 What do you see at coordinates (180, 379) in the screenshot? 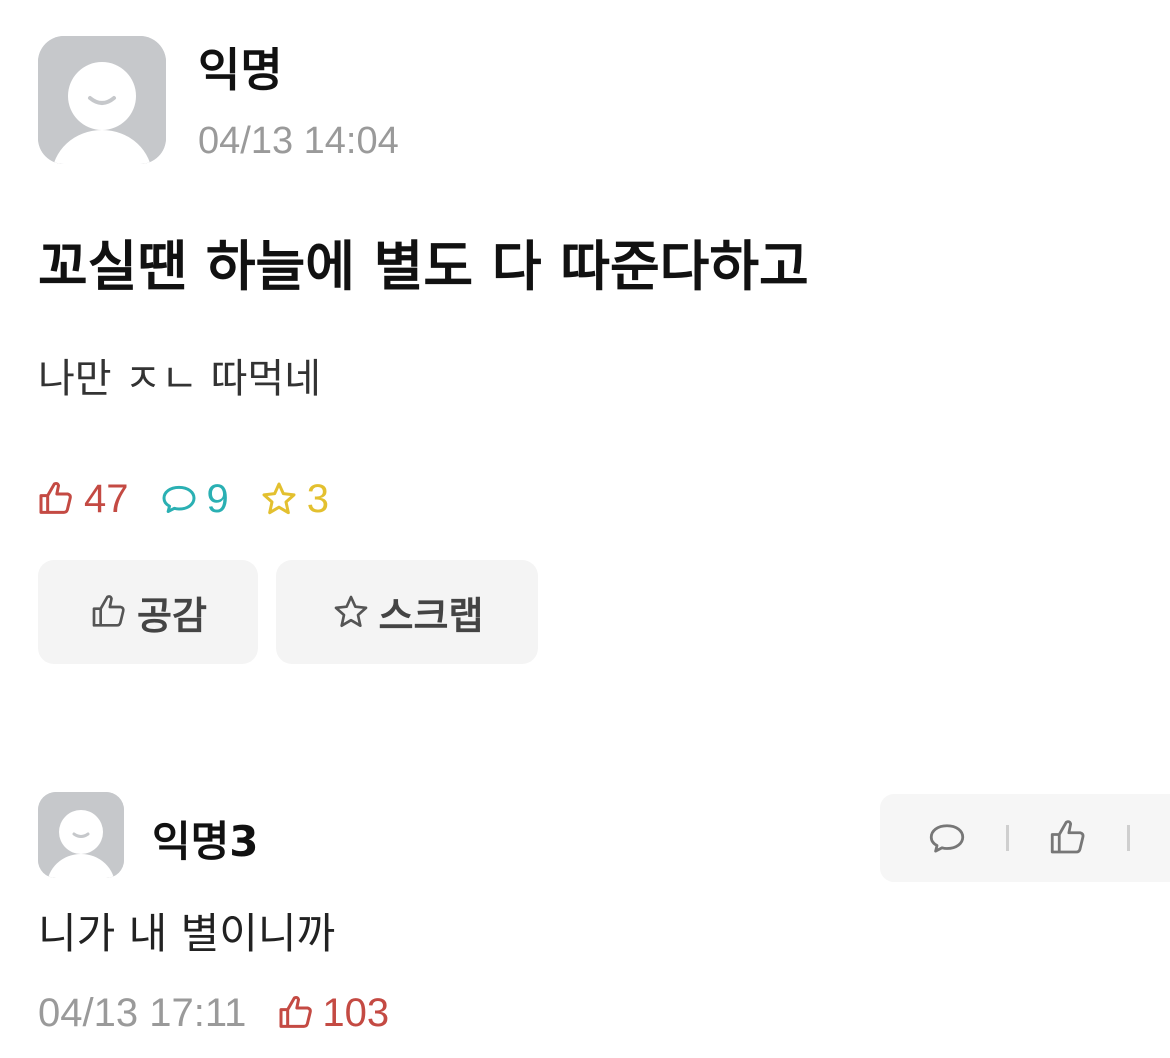
I see `post-body: 나만 ㅈㄴ 따먹네` at bounding box center [180, 379].